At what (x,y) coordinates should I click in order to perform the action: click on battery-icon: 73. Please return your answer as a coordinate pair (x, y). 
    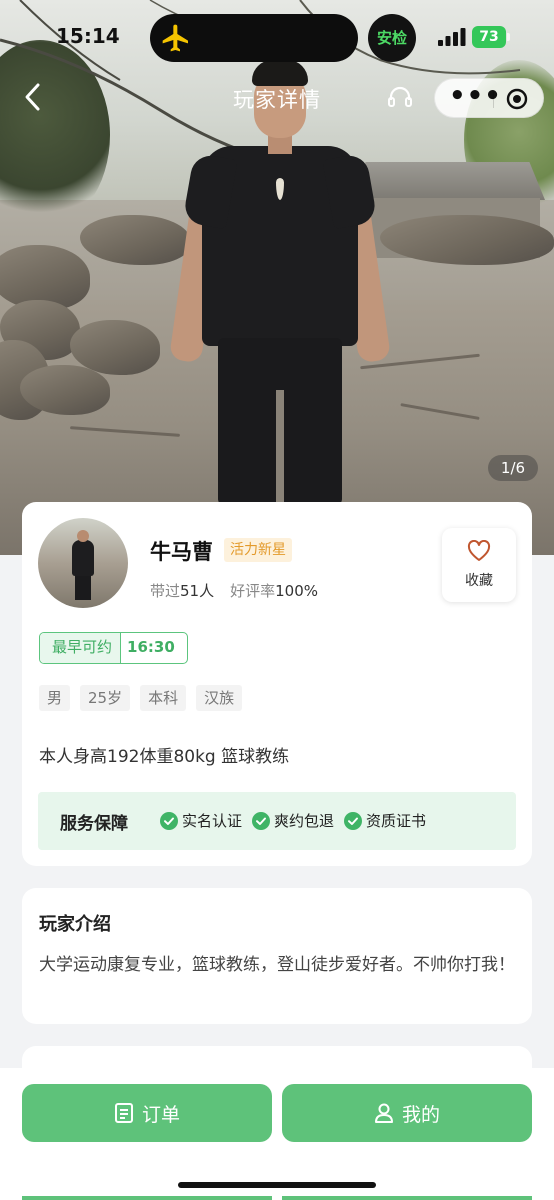
    Looking at the image, I should click on (491, 37).